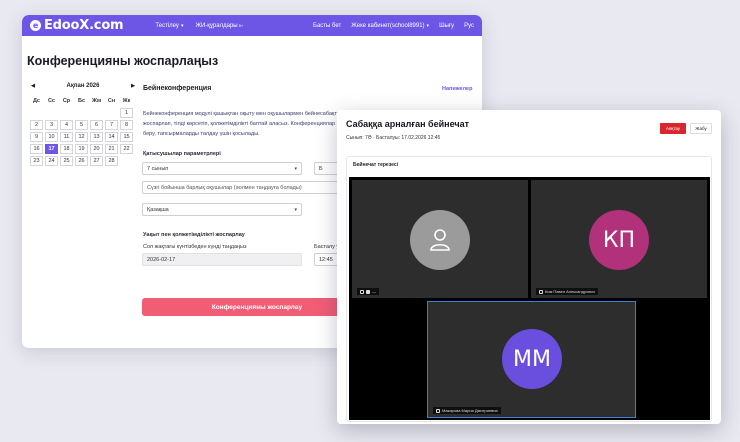  What do you see at coordinates (66, 161) in the screenshot?
I see `calendar-day: 25` at bounding box center [66, 161].